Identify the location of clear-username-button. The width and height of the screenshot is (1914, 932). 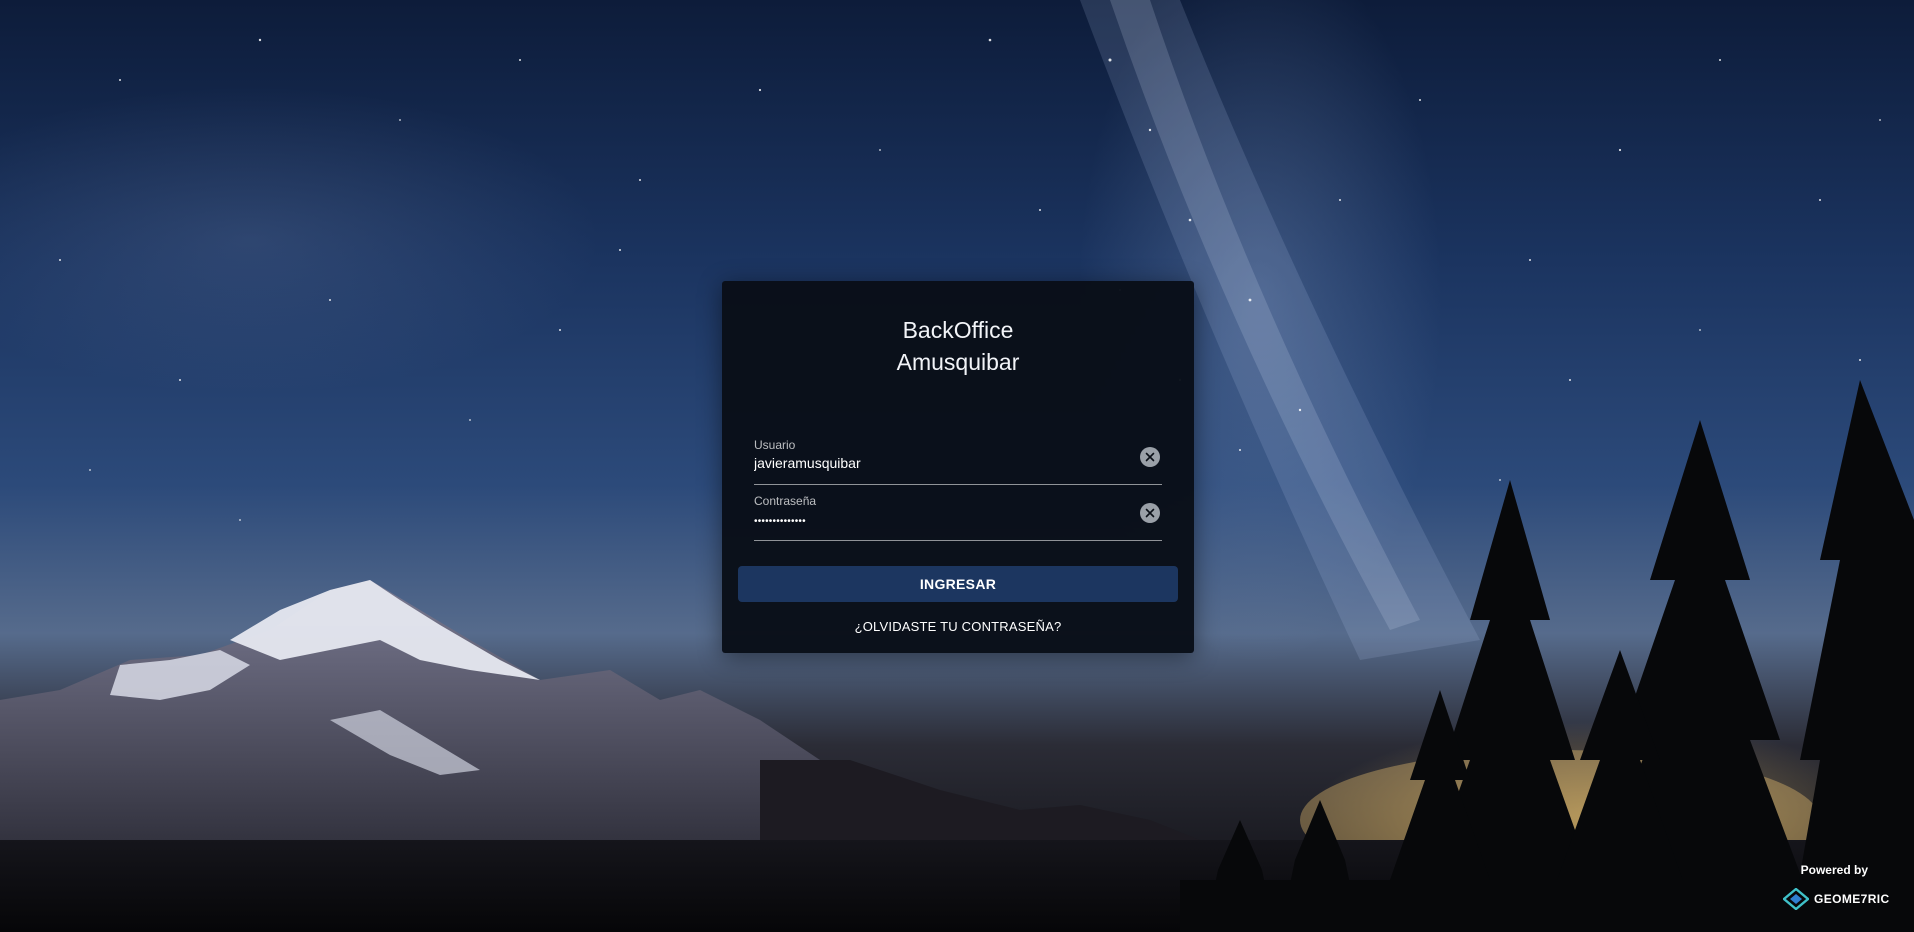
(1150, 457).